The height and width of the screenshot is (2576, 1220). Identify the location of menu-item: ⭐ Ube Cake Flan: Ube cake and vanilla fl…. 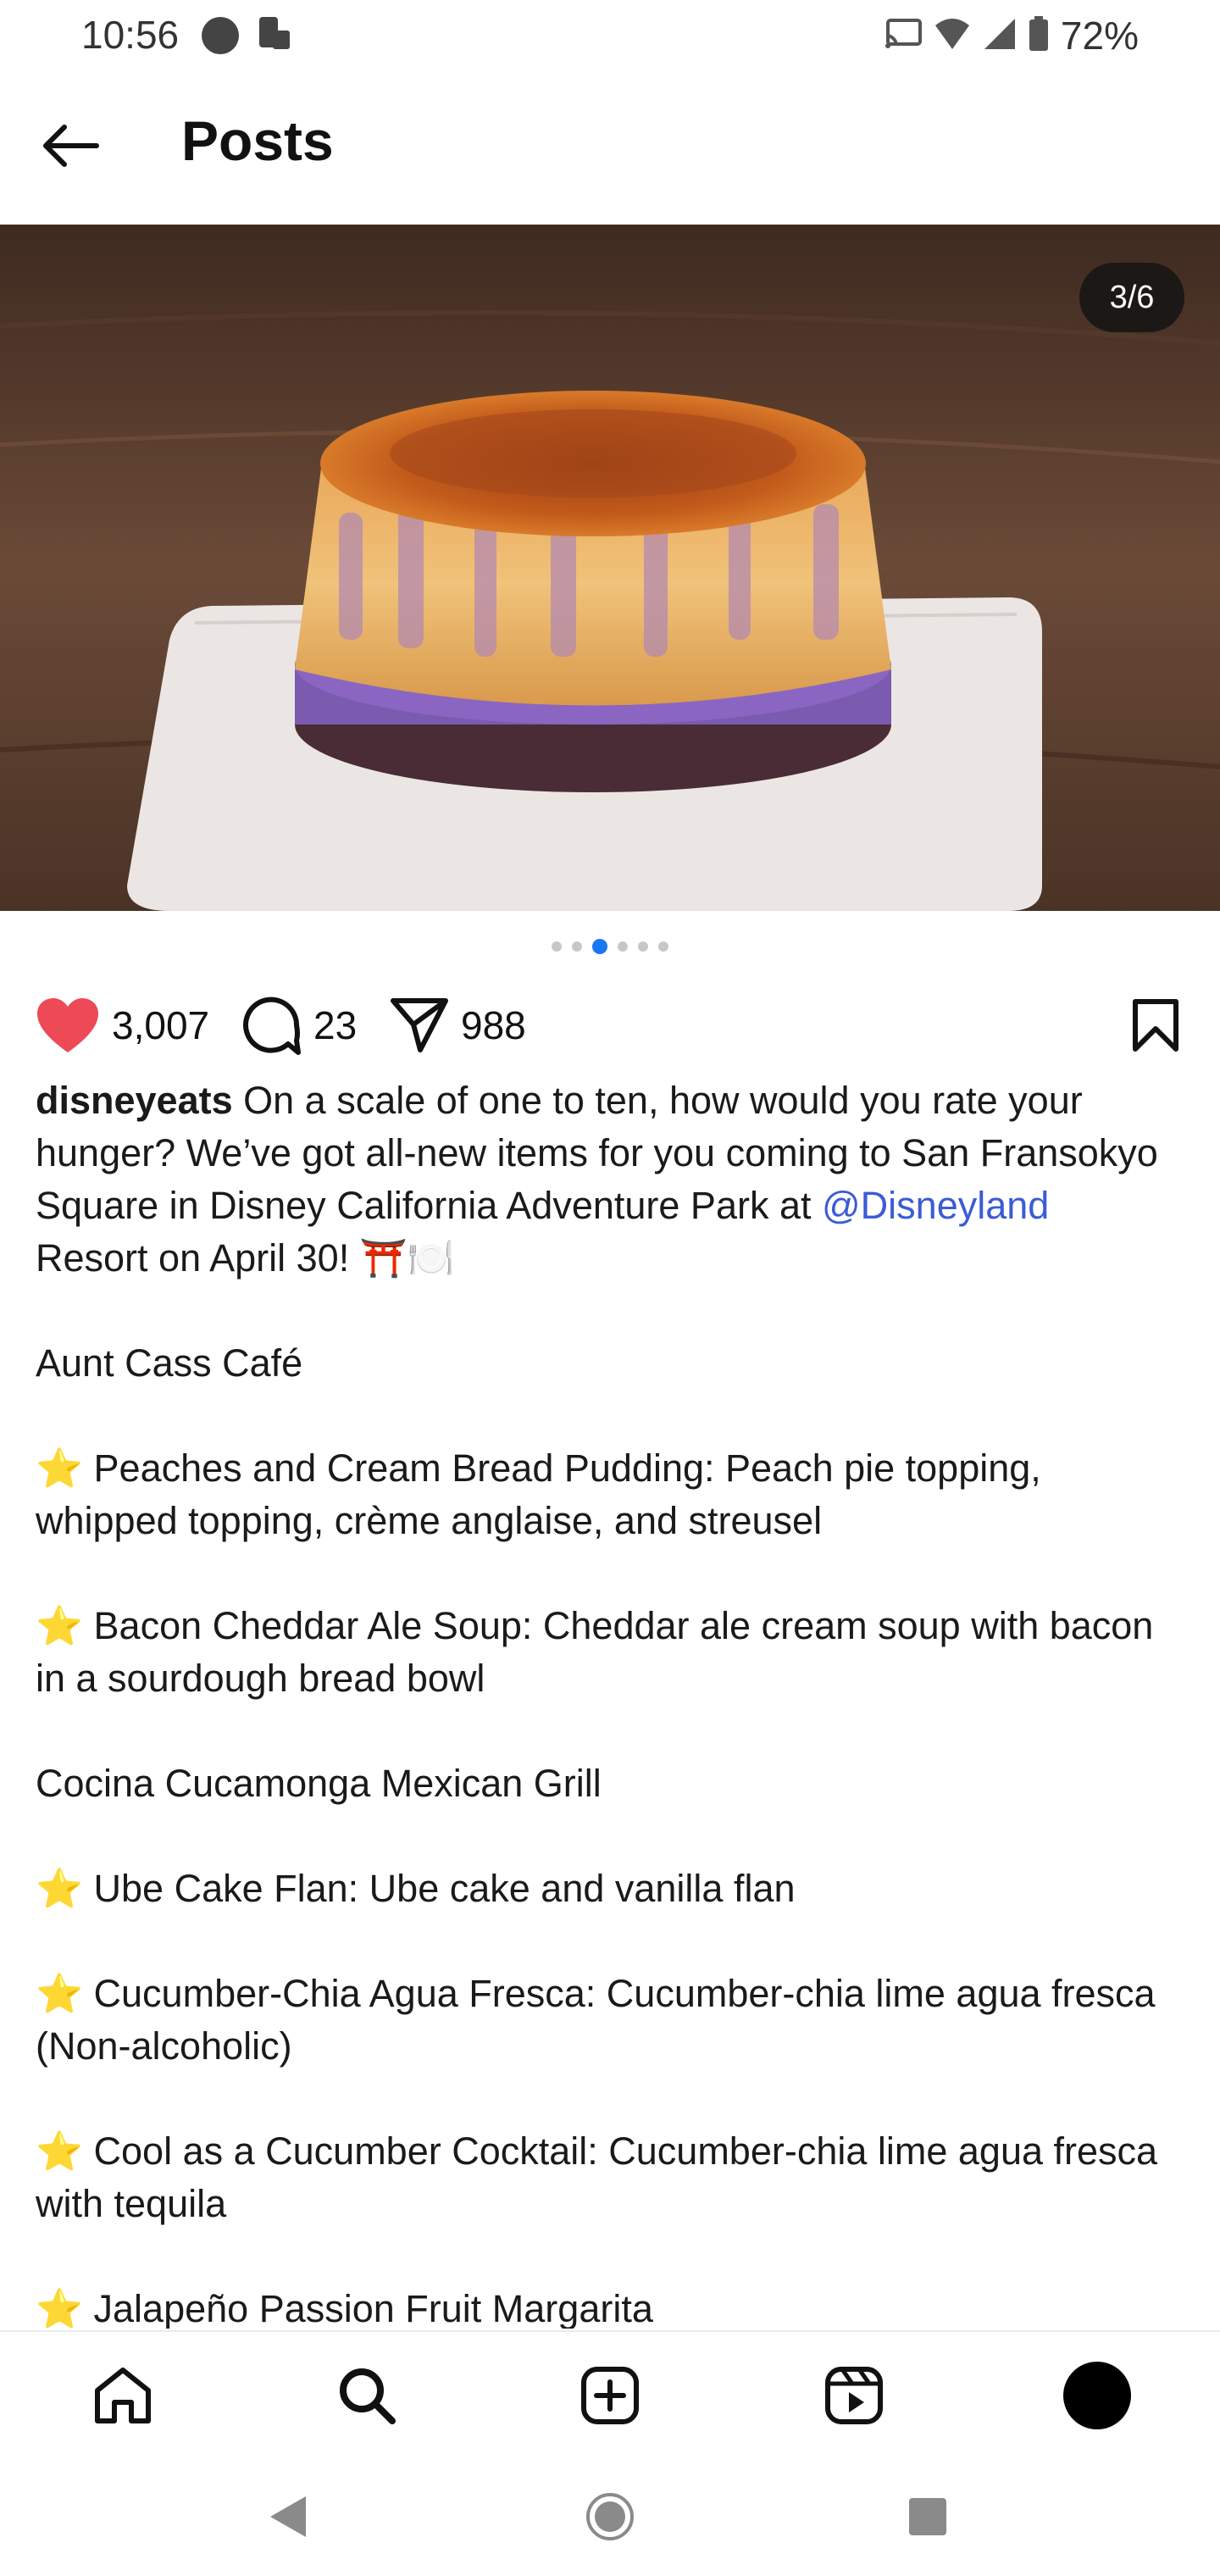
(603, 1889).